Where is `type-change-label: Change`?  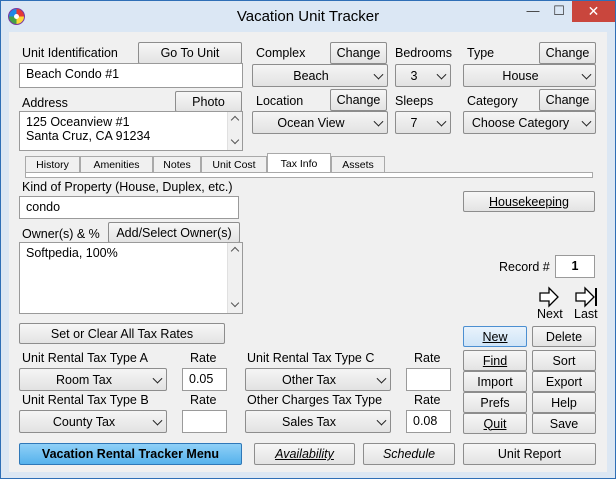 type-change-label: Change is located at coordinates (567, 53).